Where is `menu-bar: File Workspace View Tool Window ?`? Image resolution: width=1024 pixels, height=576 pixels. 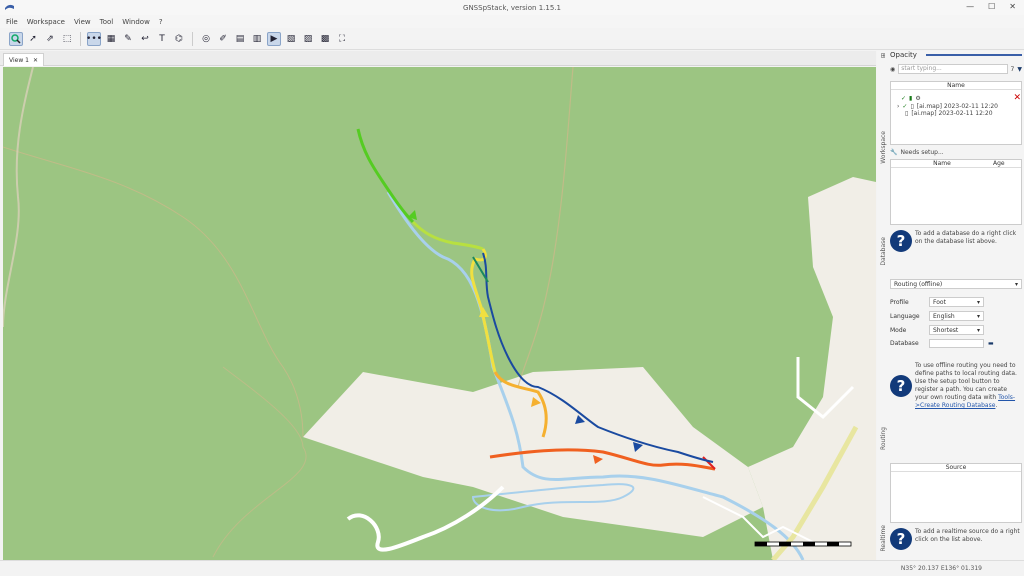 menu-bar: File Workspace View Tool Window ? is located at coordinates (512, 21).